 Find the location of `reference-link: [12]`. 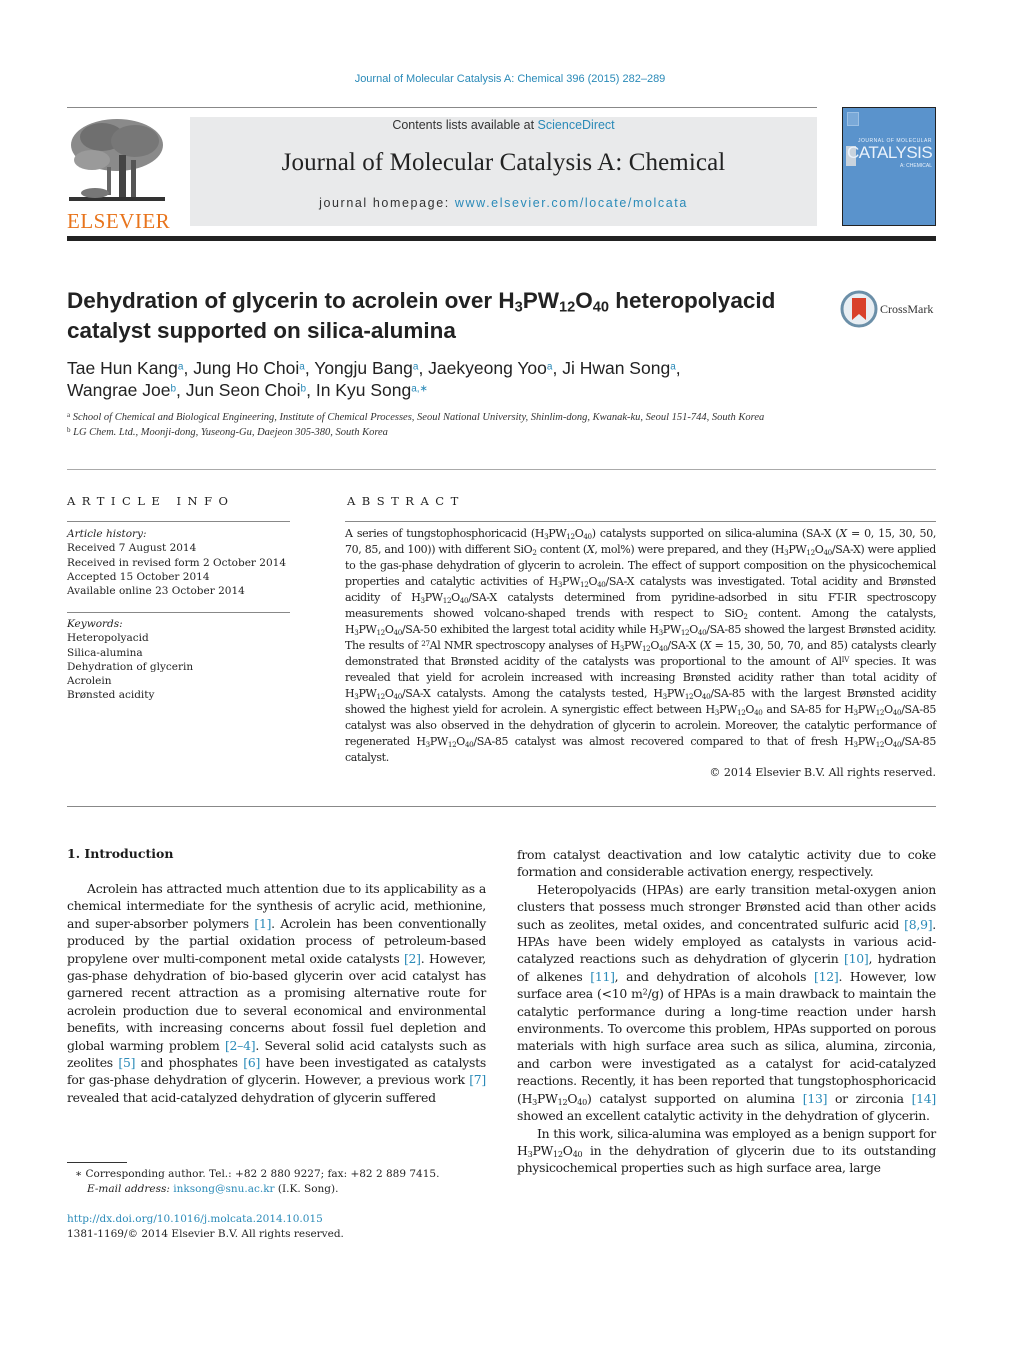

reference-link: [12] is located at coordinates (826, 976).